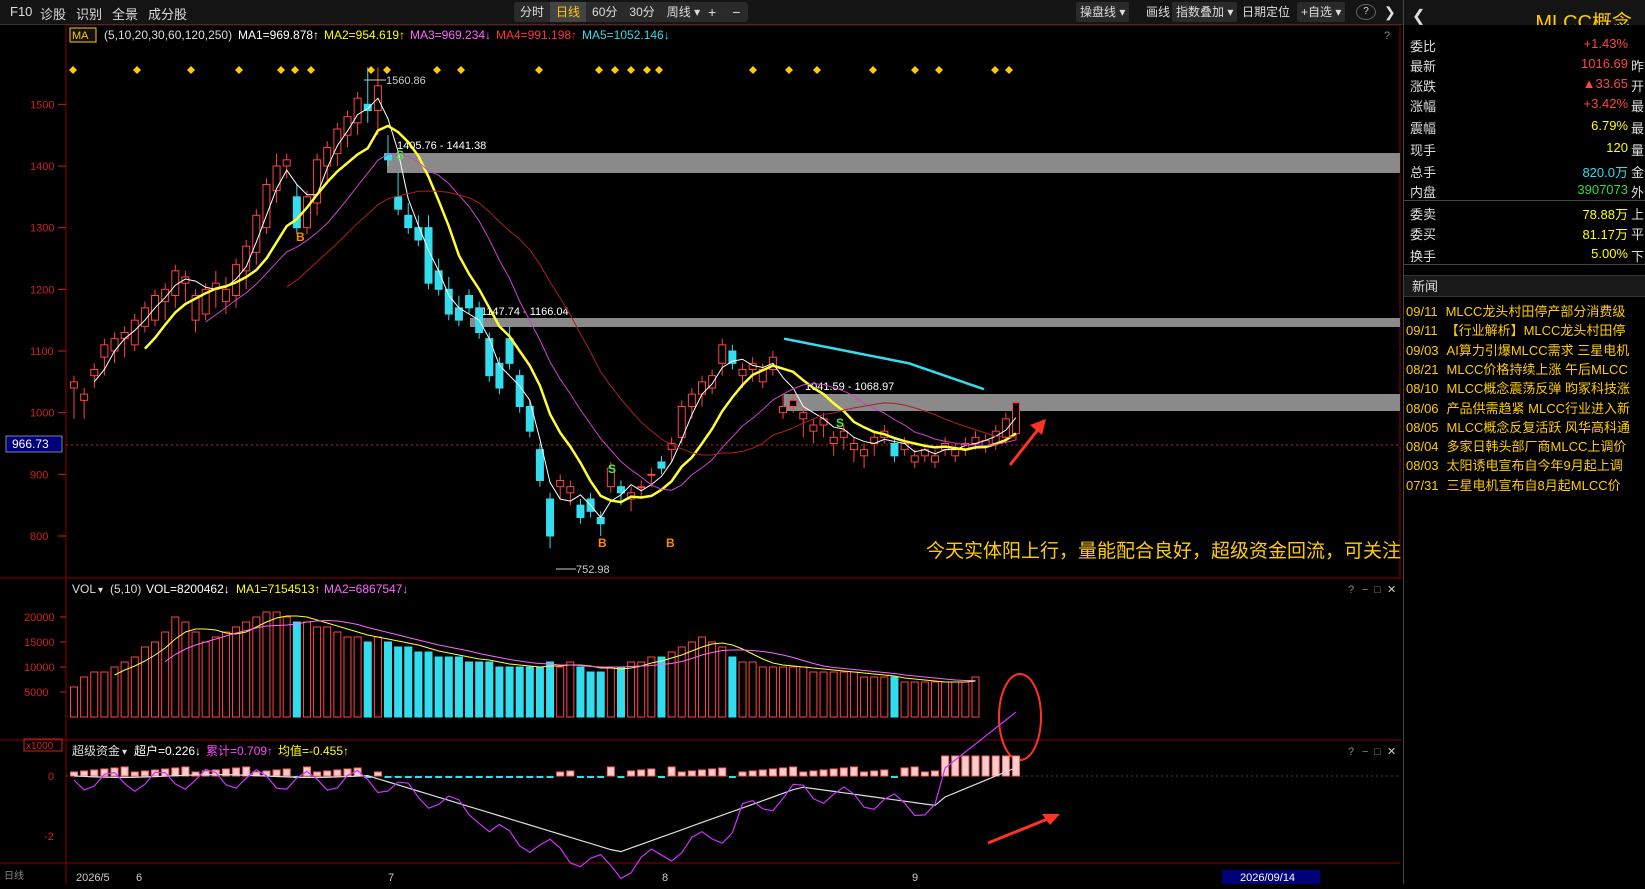 The image size is (1645, 889). I want to click on news-item: 09/11 【行业解析】MLCC龙头村田停, so click(1525, 330).